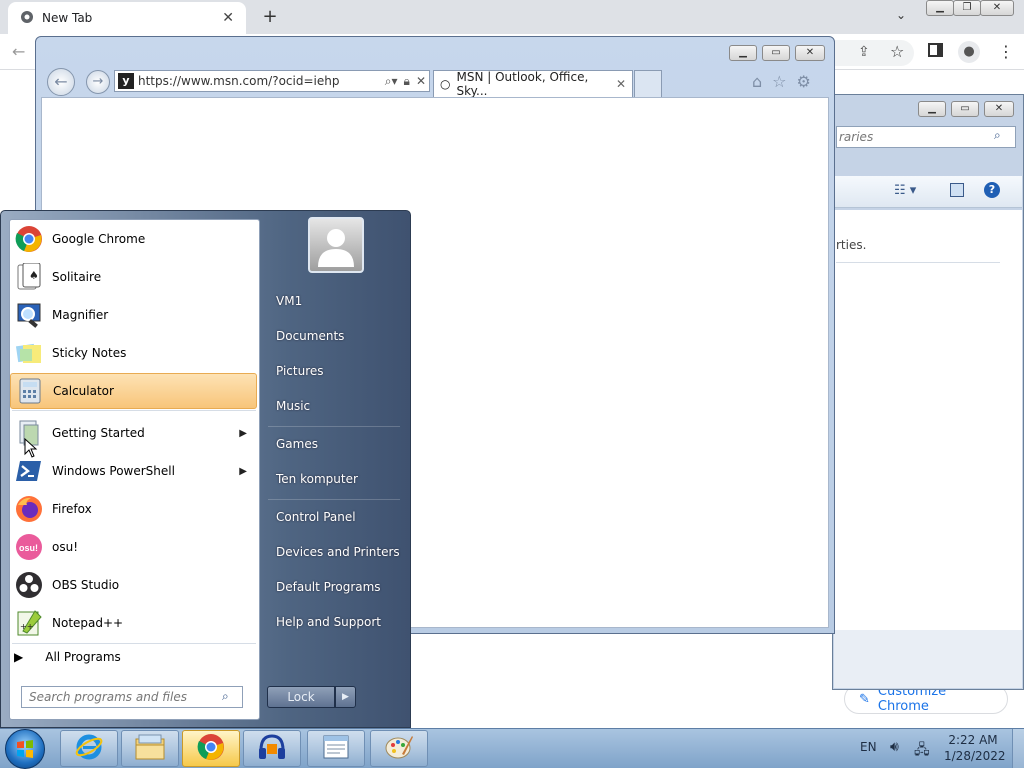 The height and width of the screenshot is (771, 1024). What do you see at coordinates (743, 53) in the screenshot?
I see `ie-minimize-button: ▁` at bounding box center [743, 53].